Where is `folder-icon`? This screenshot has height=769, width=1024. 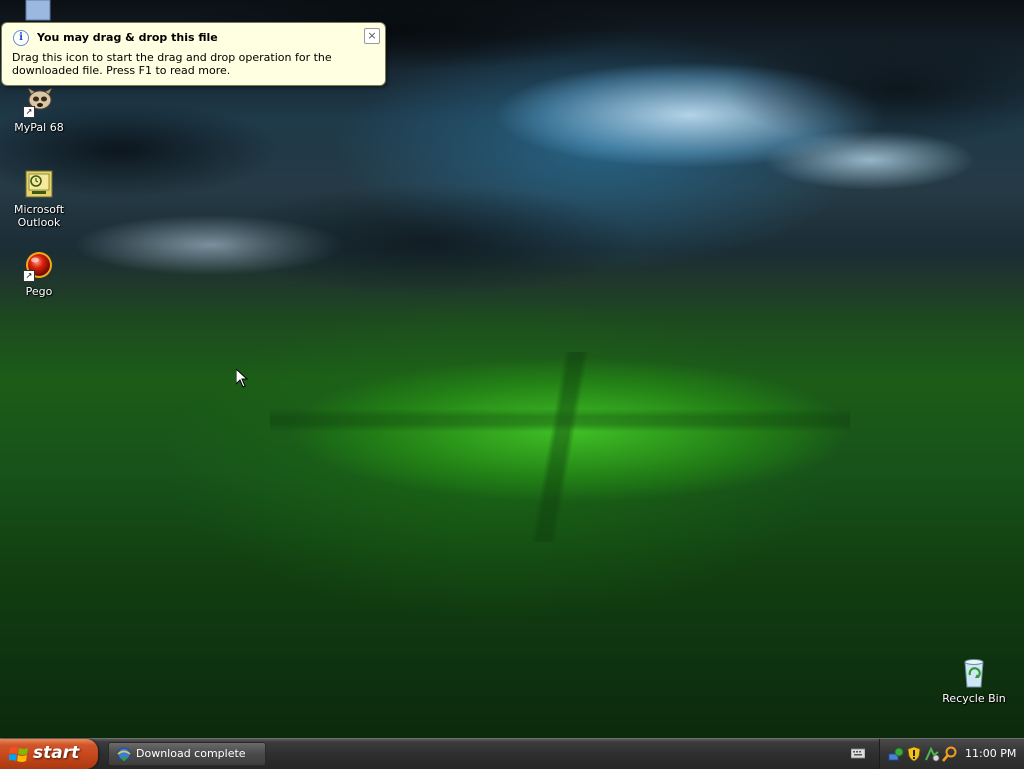 folder-icon is located at coordinates (38, 11).